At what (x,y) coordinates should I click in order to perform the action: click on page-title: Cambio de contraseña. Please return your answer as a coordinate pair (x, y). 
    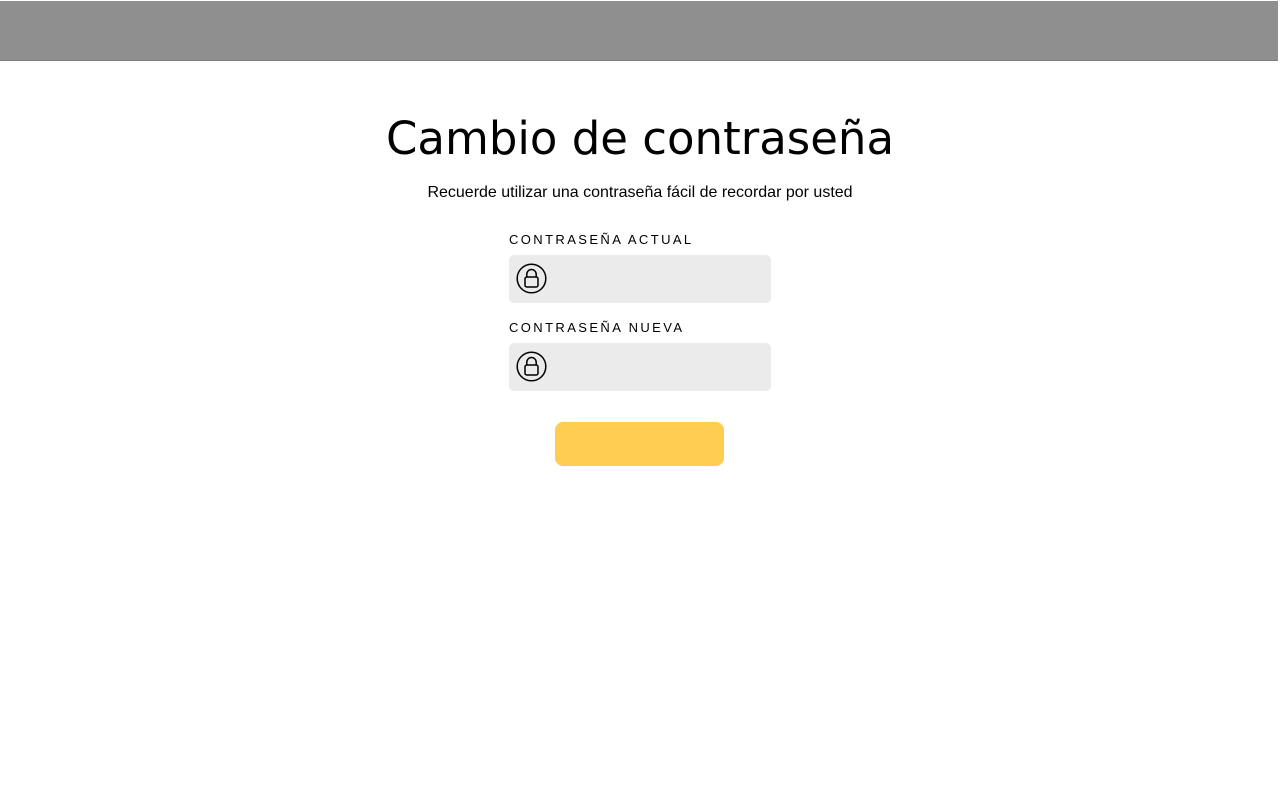
    Looking at the image, I should click on (640, 138).